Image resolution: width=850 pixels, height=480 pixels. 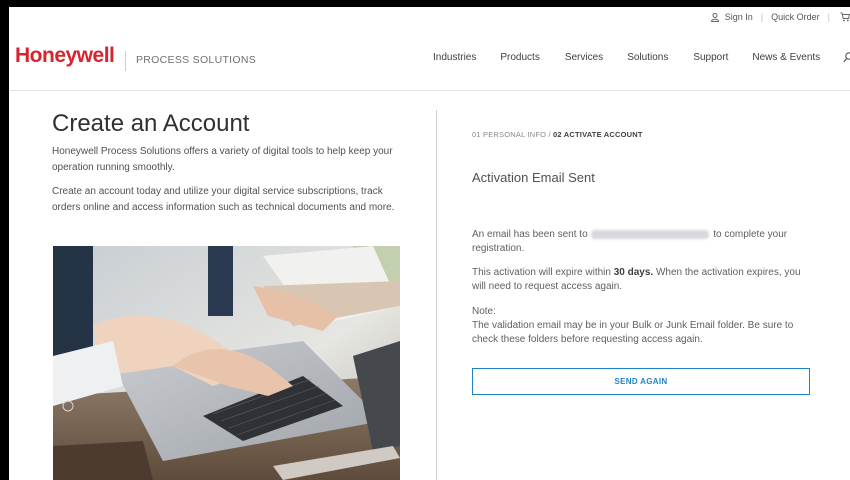 I want to click on nav-item-news-events: News & Events, so click(x=786, y=57).